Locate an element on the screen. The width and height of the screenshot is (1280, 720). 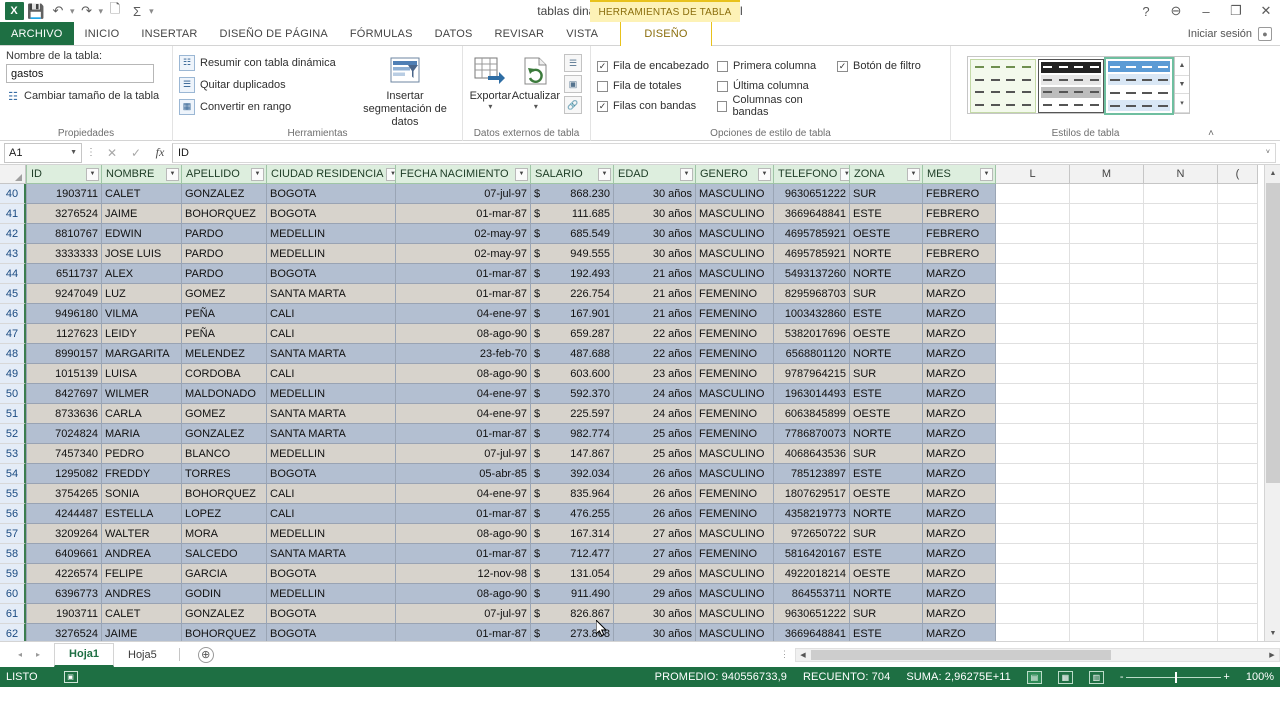
normal-view-icon: ▤ is located at coordinates (1034, 677).